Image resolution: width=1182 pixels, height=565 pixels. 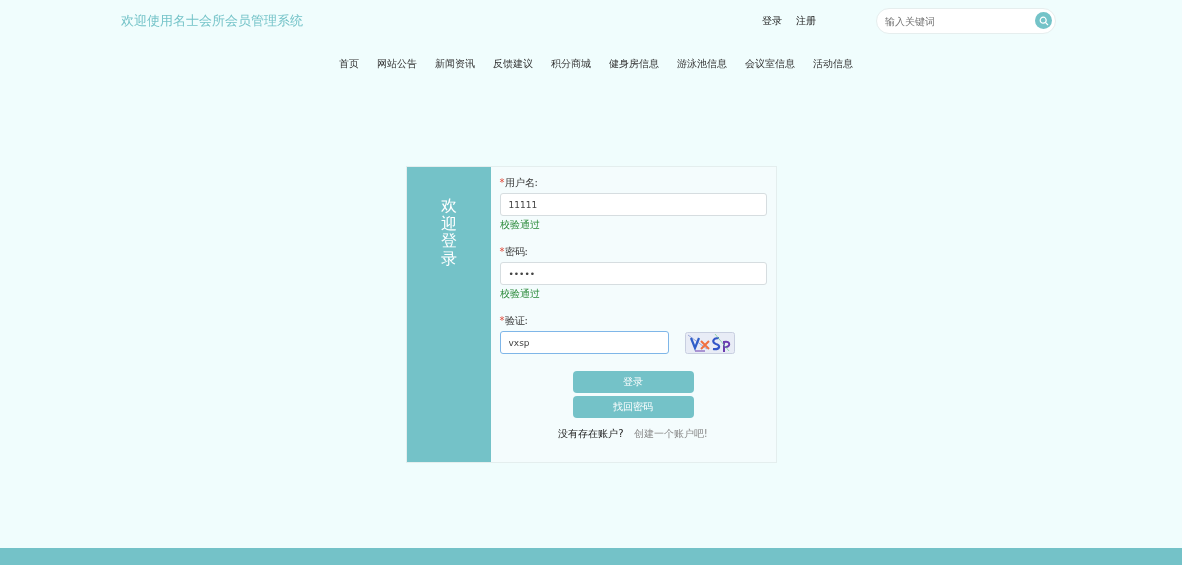 I want to click on account-prompt: 没有存在账户?, so click(x=591, y=434).